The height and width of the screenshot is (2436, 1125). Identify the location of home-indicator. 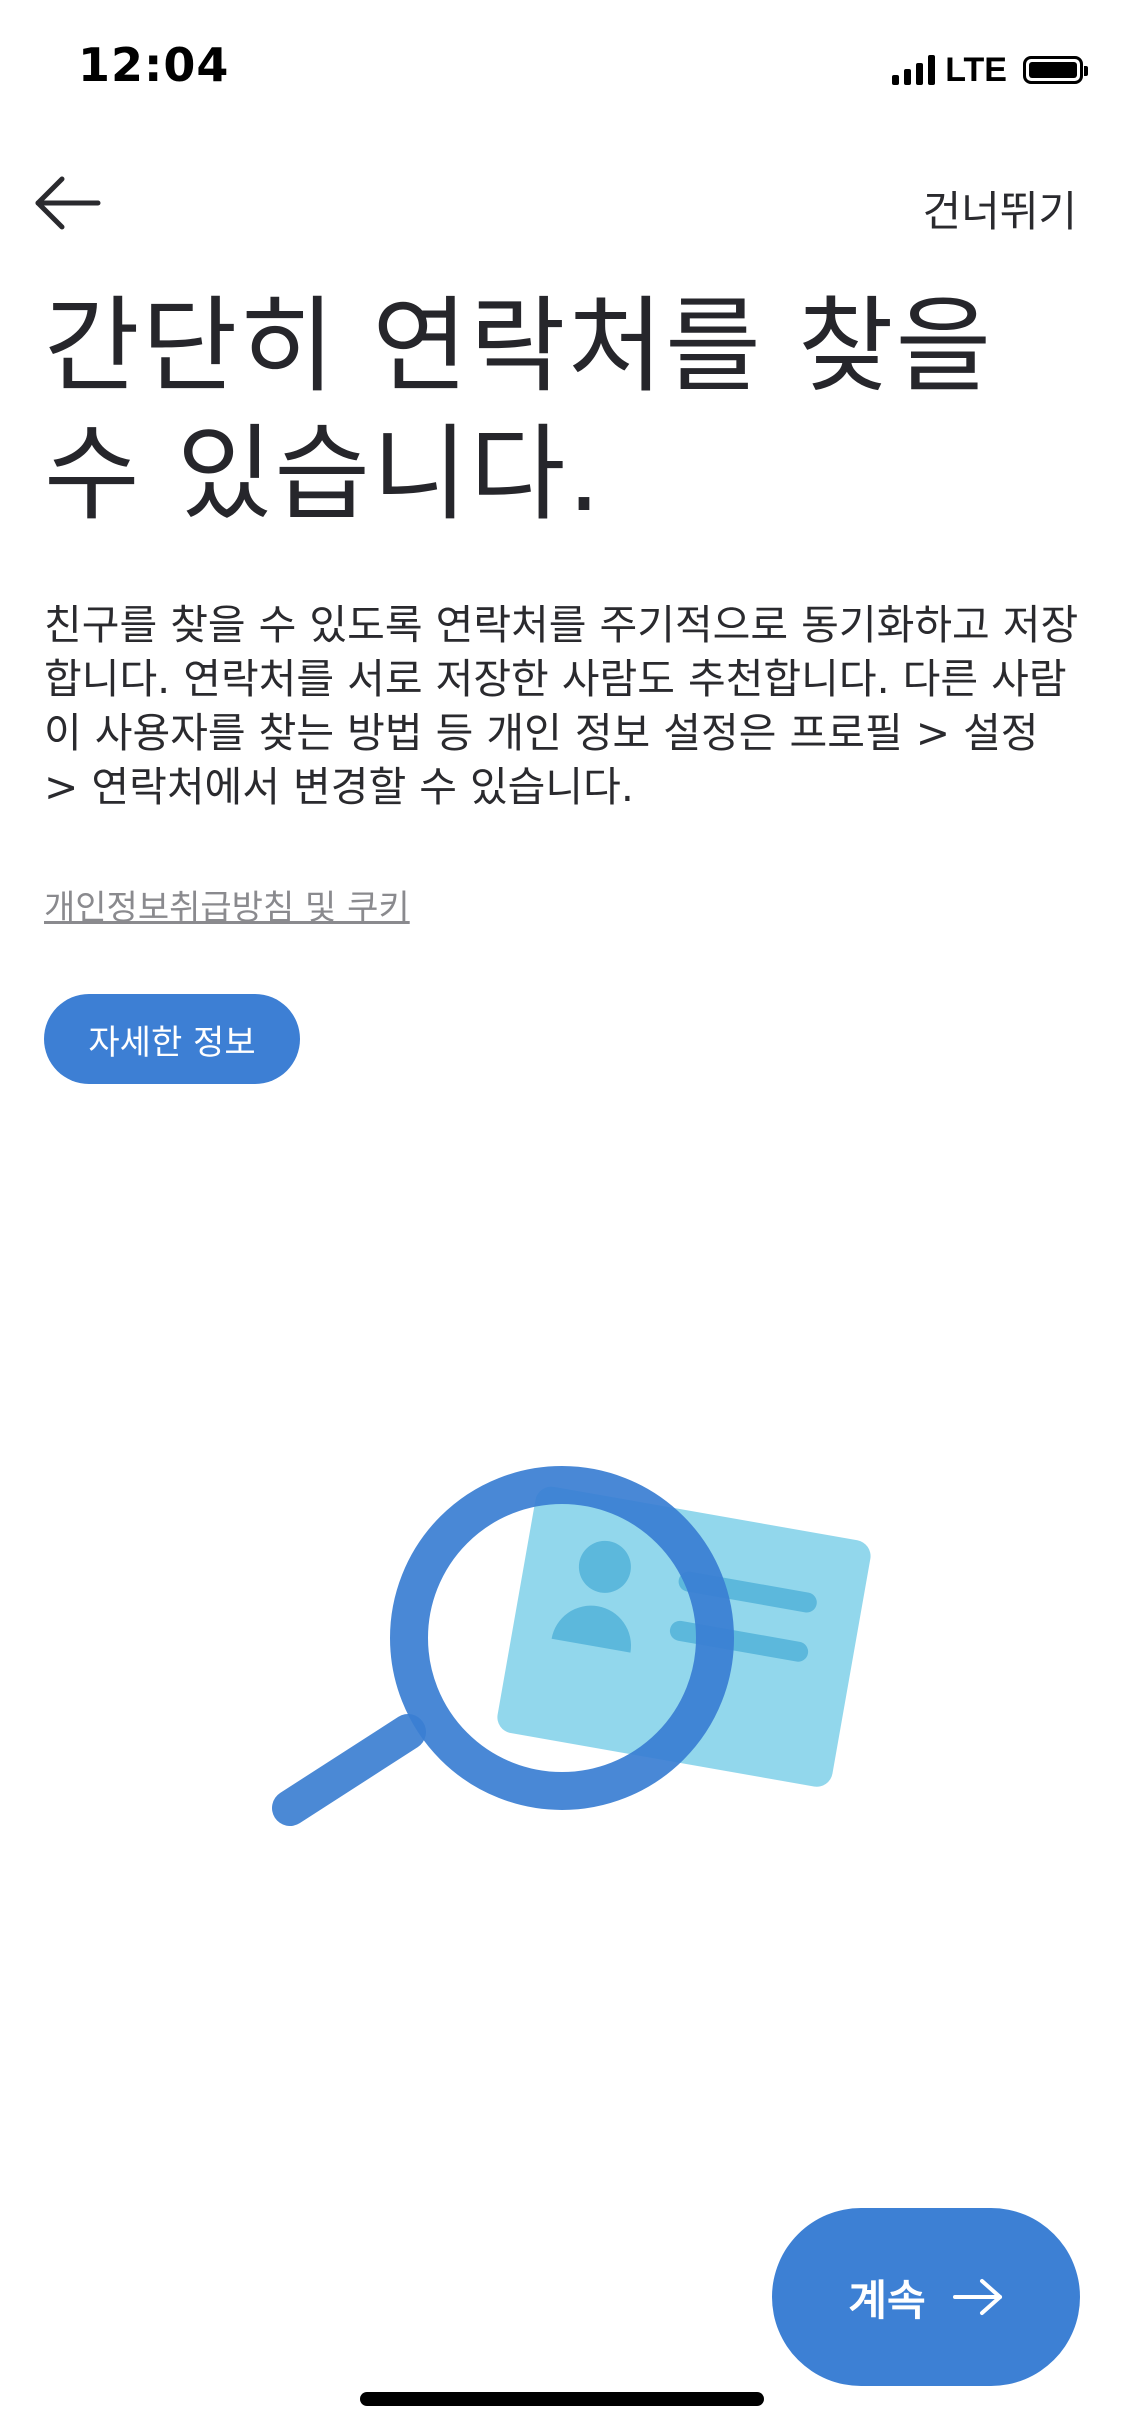
(562, 2399).